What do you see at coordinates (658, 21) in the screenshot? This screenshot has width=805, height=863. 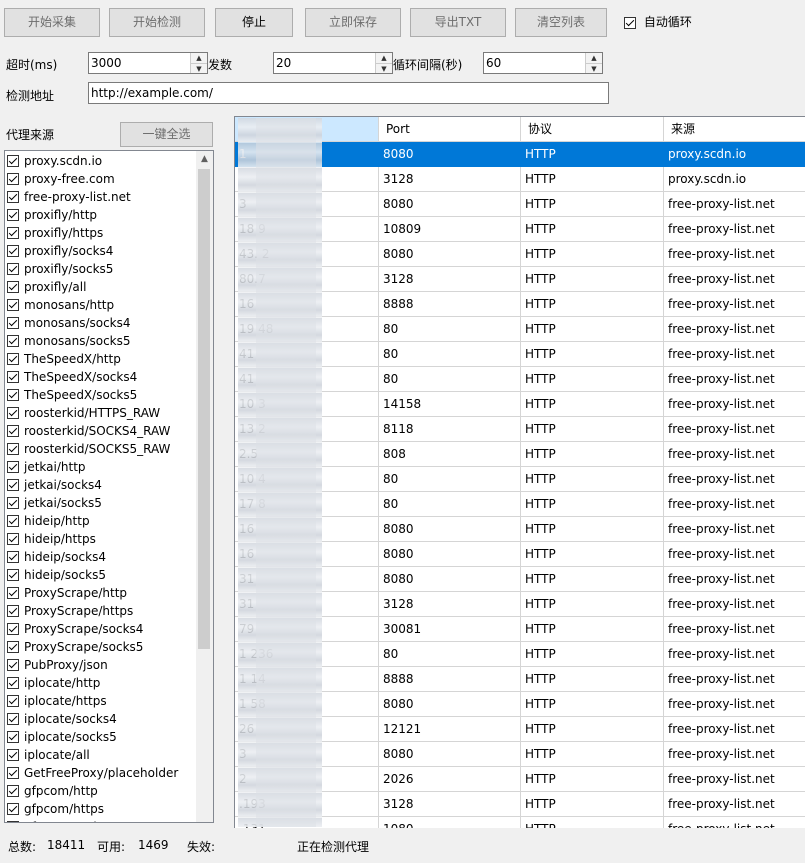 I see `auto-loop-checkbox: 自动循环` at bounding box center [658, 21].